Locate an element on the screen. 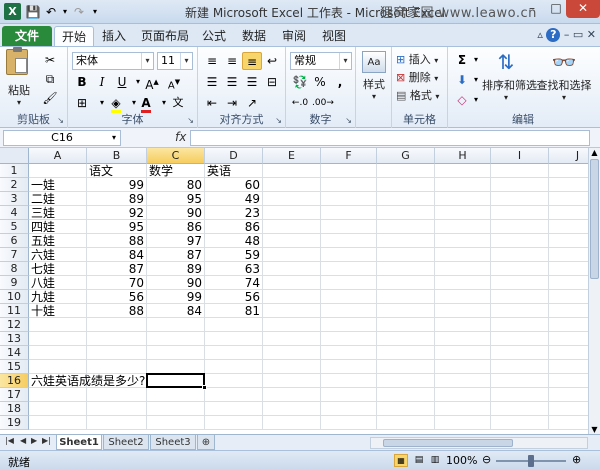  cell-i4 is located at coordinates (520, 213).